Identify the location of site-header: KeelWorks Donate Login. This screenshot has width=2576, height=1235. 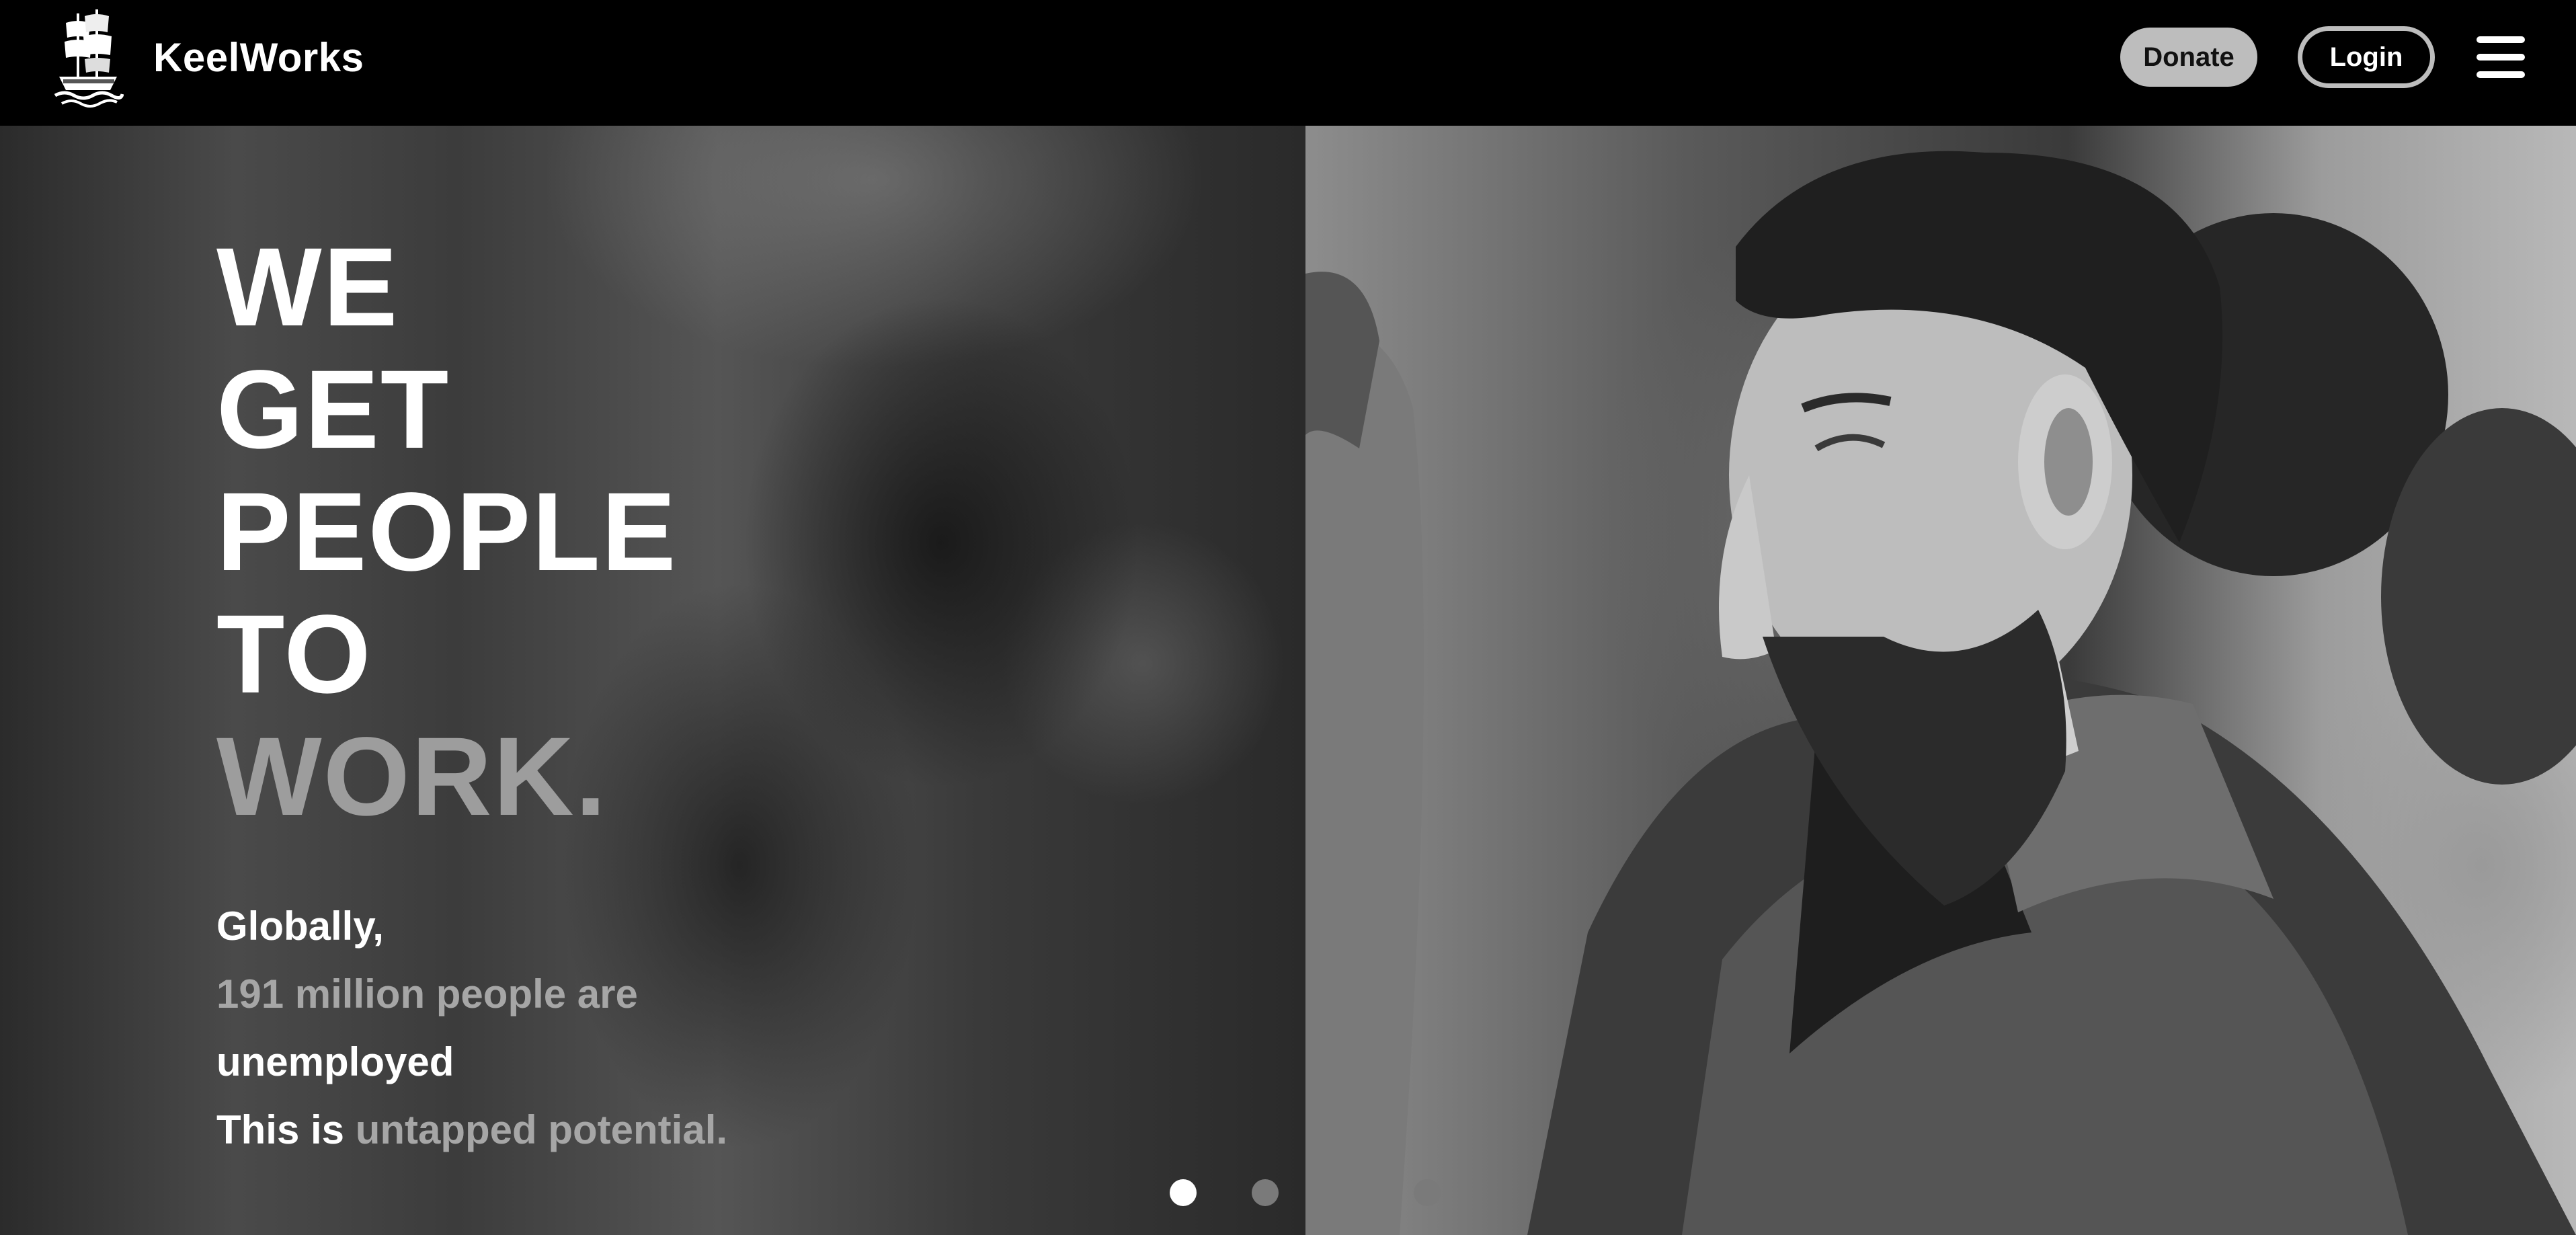
(1288, 63).